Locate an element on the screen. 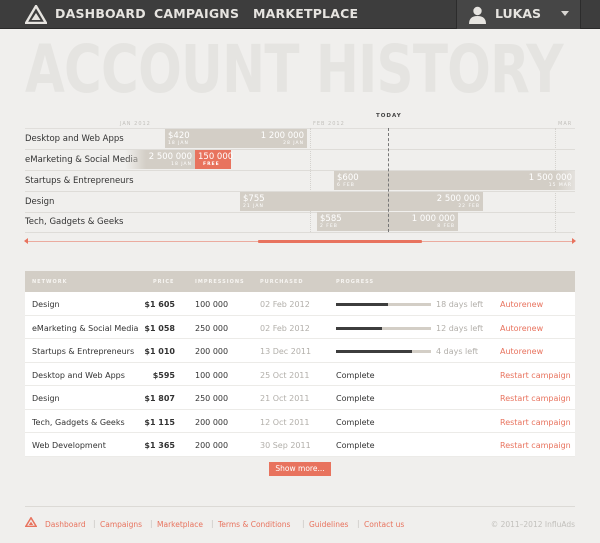 This screenshot has height=543, width=600. footer-link-terms: Terms & Conditions is located at coordinates (254, 524).